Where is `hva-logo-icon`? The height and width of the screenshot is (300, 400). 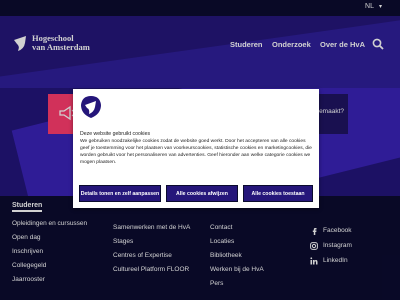
hva-logo-icon is located at coordinates (91, 107).